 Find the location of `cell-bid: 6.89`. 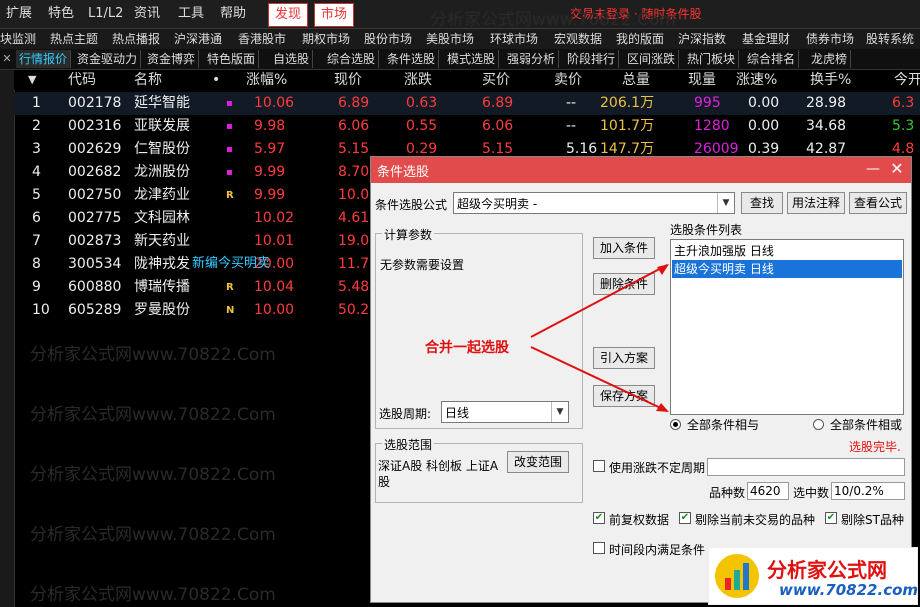

cell-bid: 6.89 is located at coordinates (498, 103).